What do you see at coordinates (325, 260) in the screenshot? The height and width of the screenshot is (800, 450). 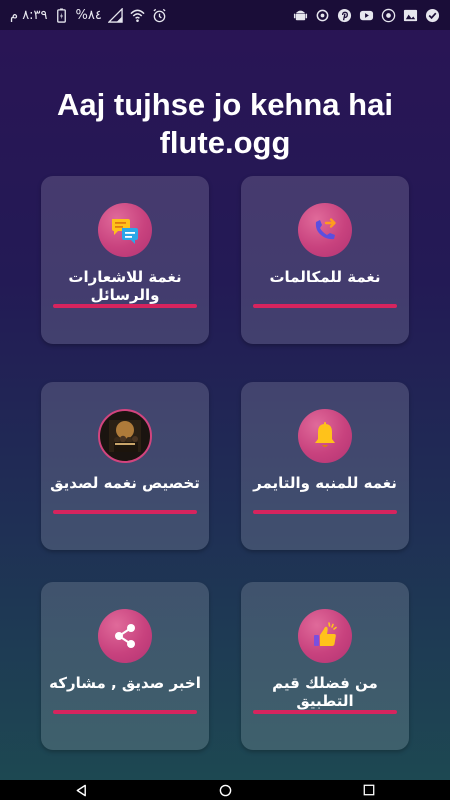 I see `ringtone-calls-button: نغمة للمكالمات` at bounding box center [325, 260].